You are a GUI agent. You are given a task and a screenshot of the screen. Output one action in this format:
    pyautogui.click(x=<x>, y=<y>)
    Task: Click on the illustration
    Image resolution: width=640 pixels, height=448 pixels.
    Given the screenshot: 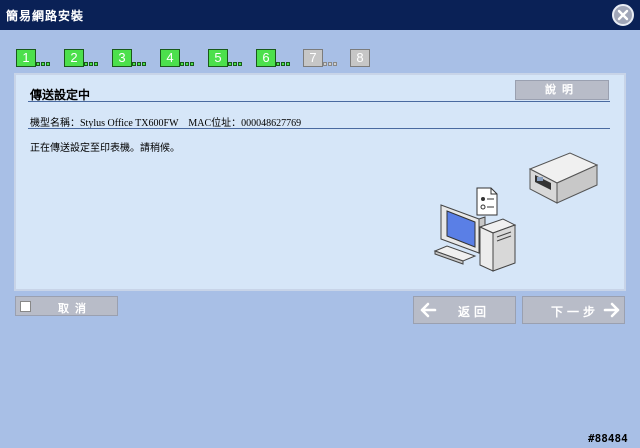 What is the action you would take?
    pyautogui.click(x=516, y=212)
    